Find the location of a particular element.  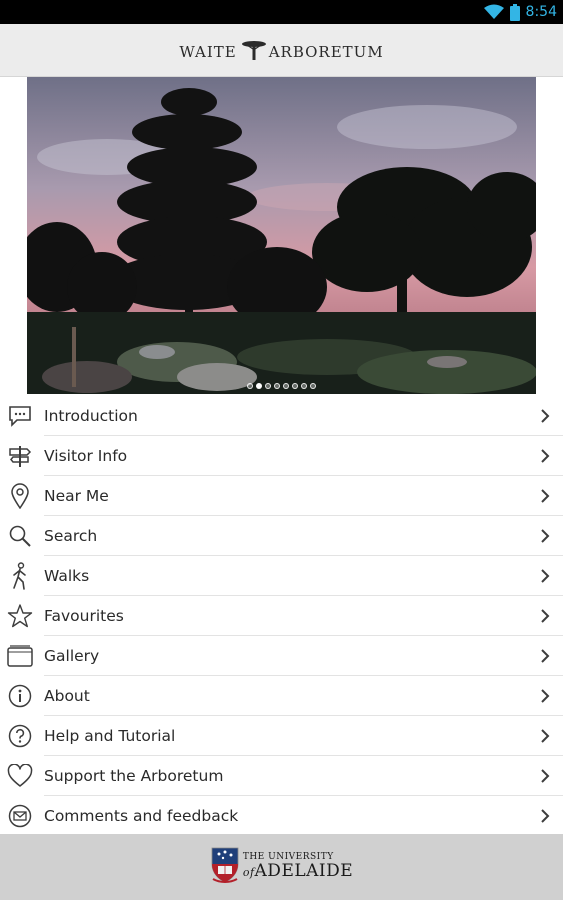

menu-label: Visitor Info is located at coordinates (86, 456).